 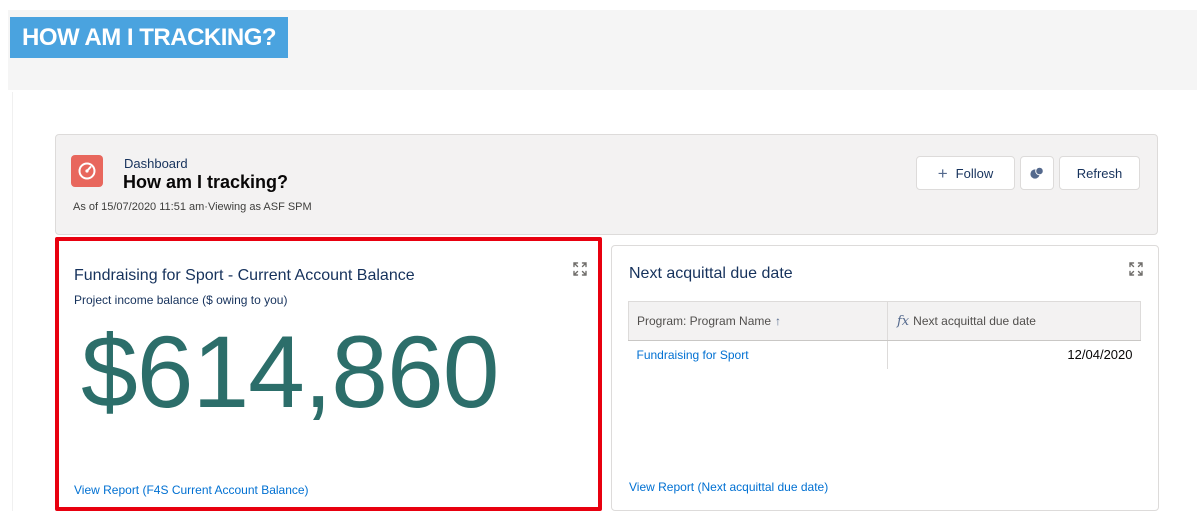 I want to click on column-label: Program: Program Name, so click(x=704, y=321).